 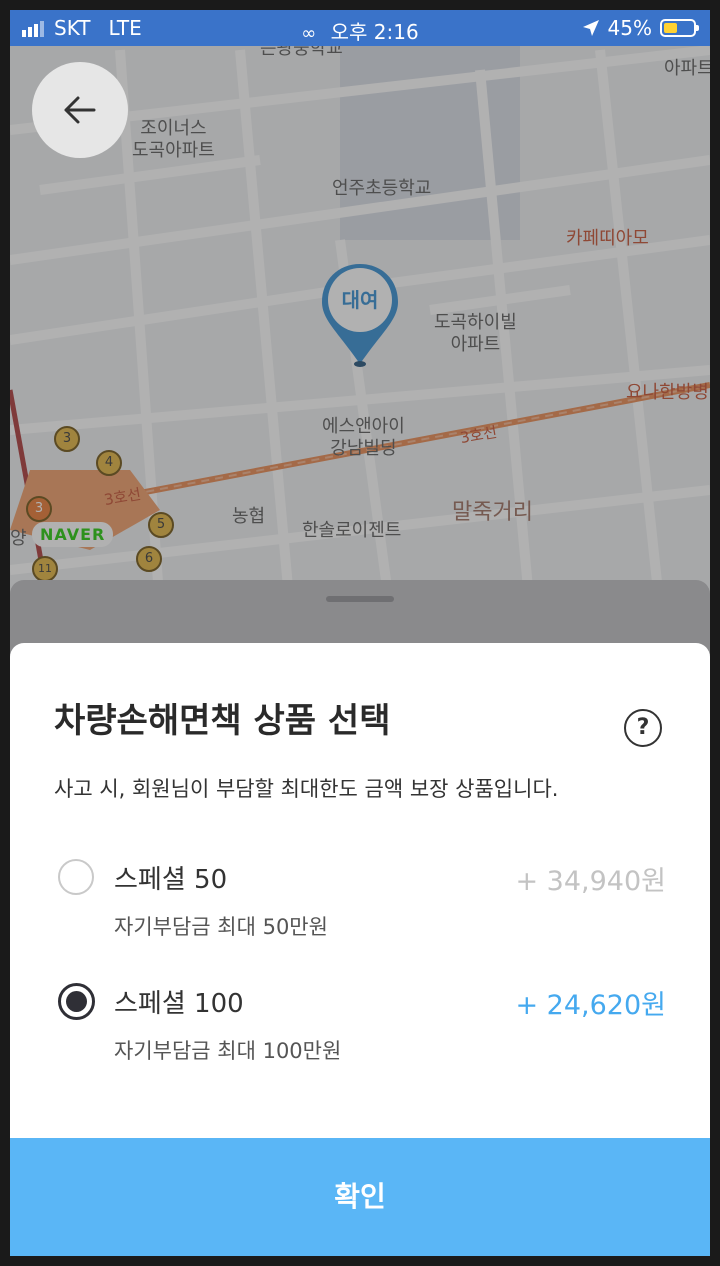 I want to click on back-button, so click(x=80, y=110).